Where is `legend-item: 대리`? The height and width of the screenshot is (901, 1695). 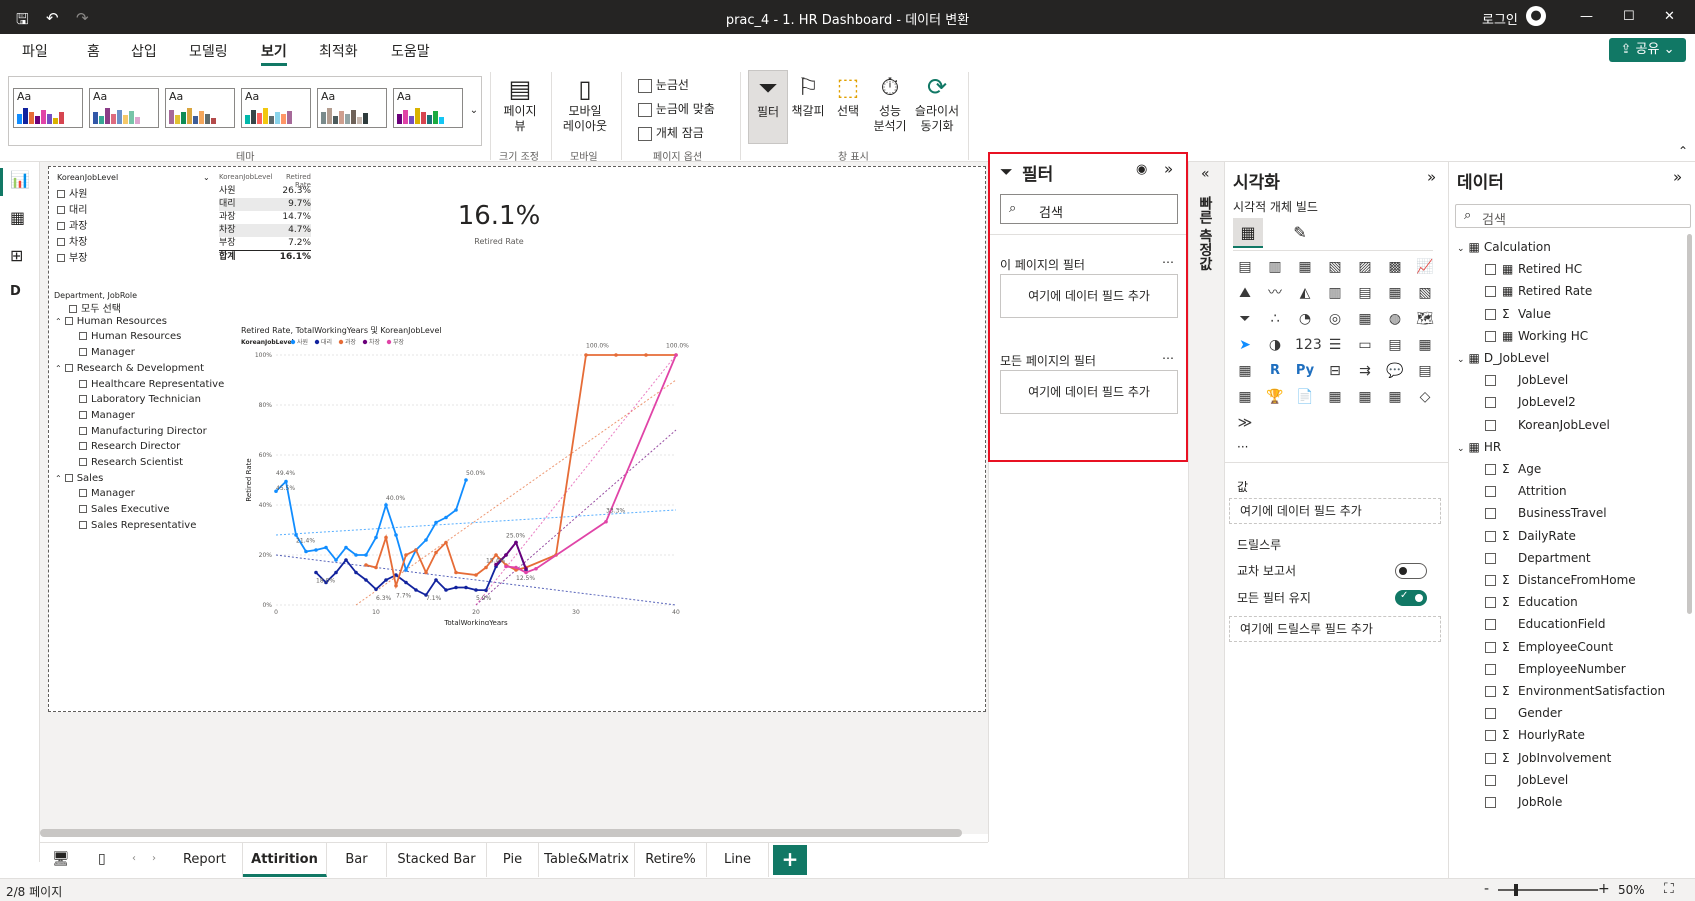 legend-item: 대리 is located at coordinates (326, 342).